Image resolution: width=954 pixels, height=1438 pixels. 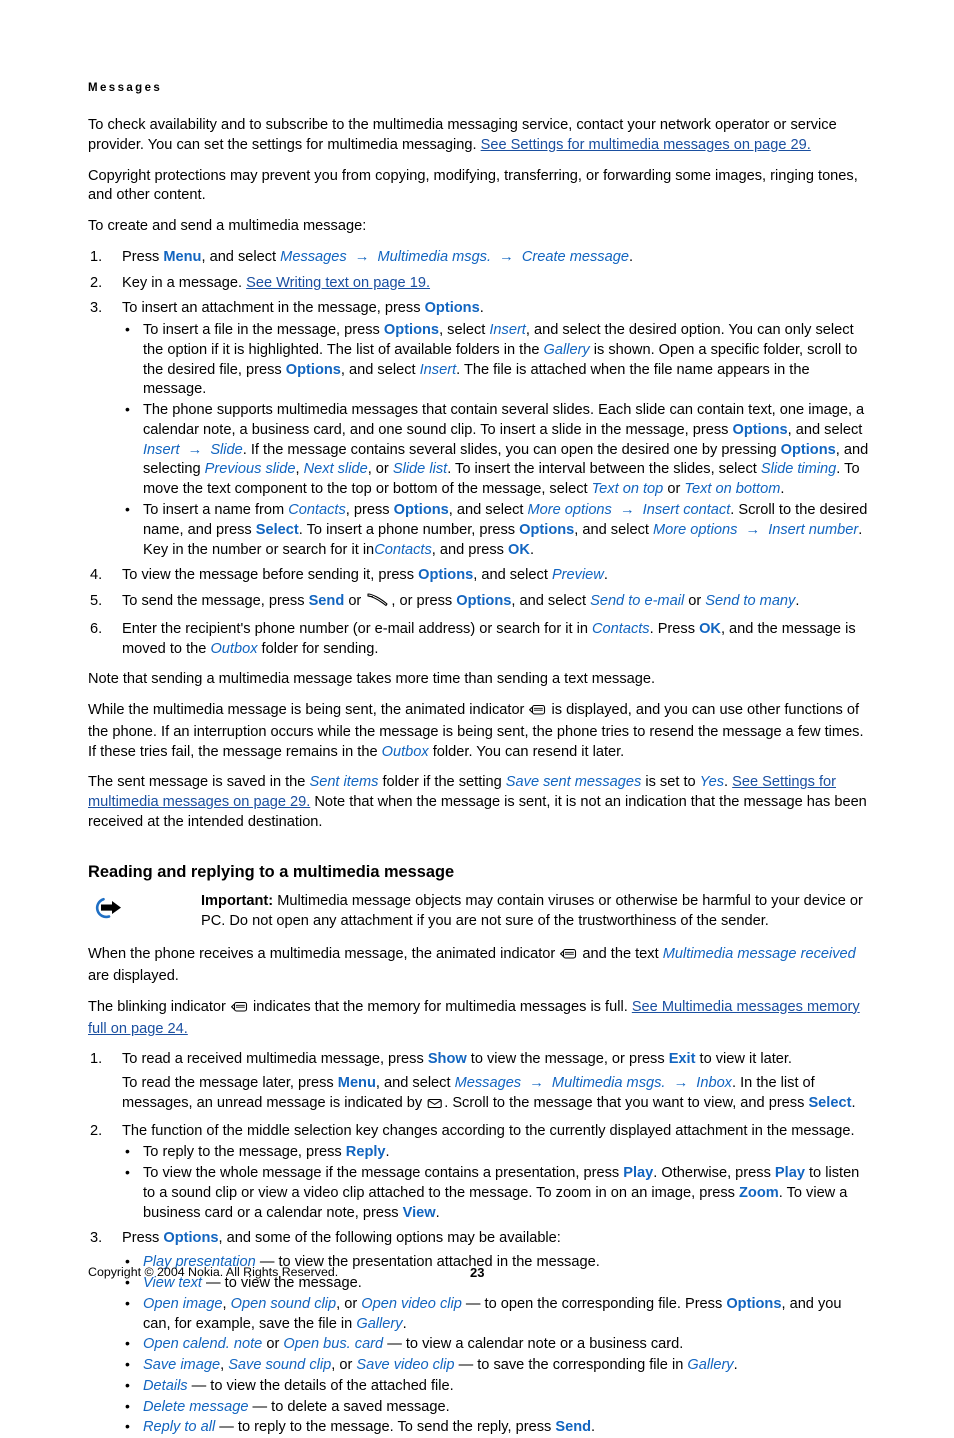 I want to click on r2b1-t1: To reply to the message, press, so click(x=244, y=1152).